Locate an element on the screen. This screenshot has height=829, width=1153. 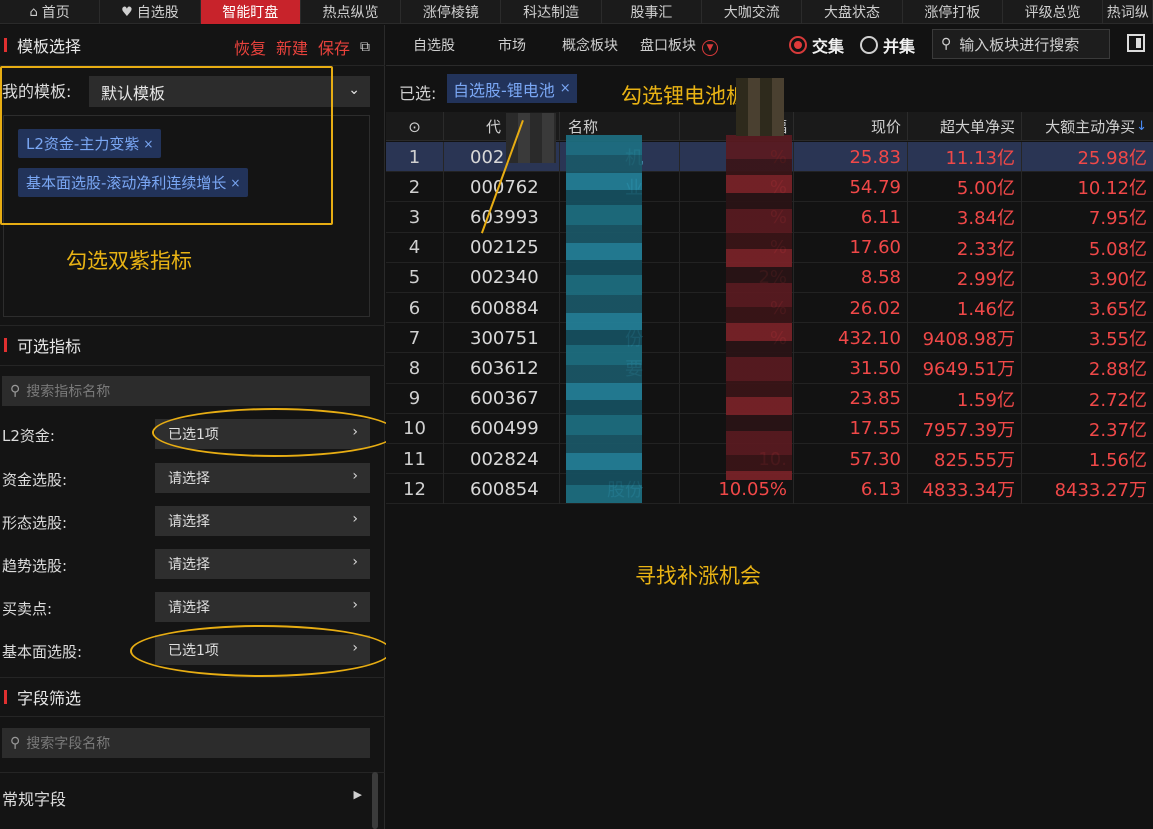
home-icon: ⌂ is located at coordinates (33, 12).